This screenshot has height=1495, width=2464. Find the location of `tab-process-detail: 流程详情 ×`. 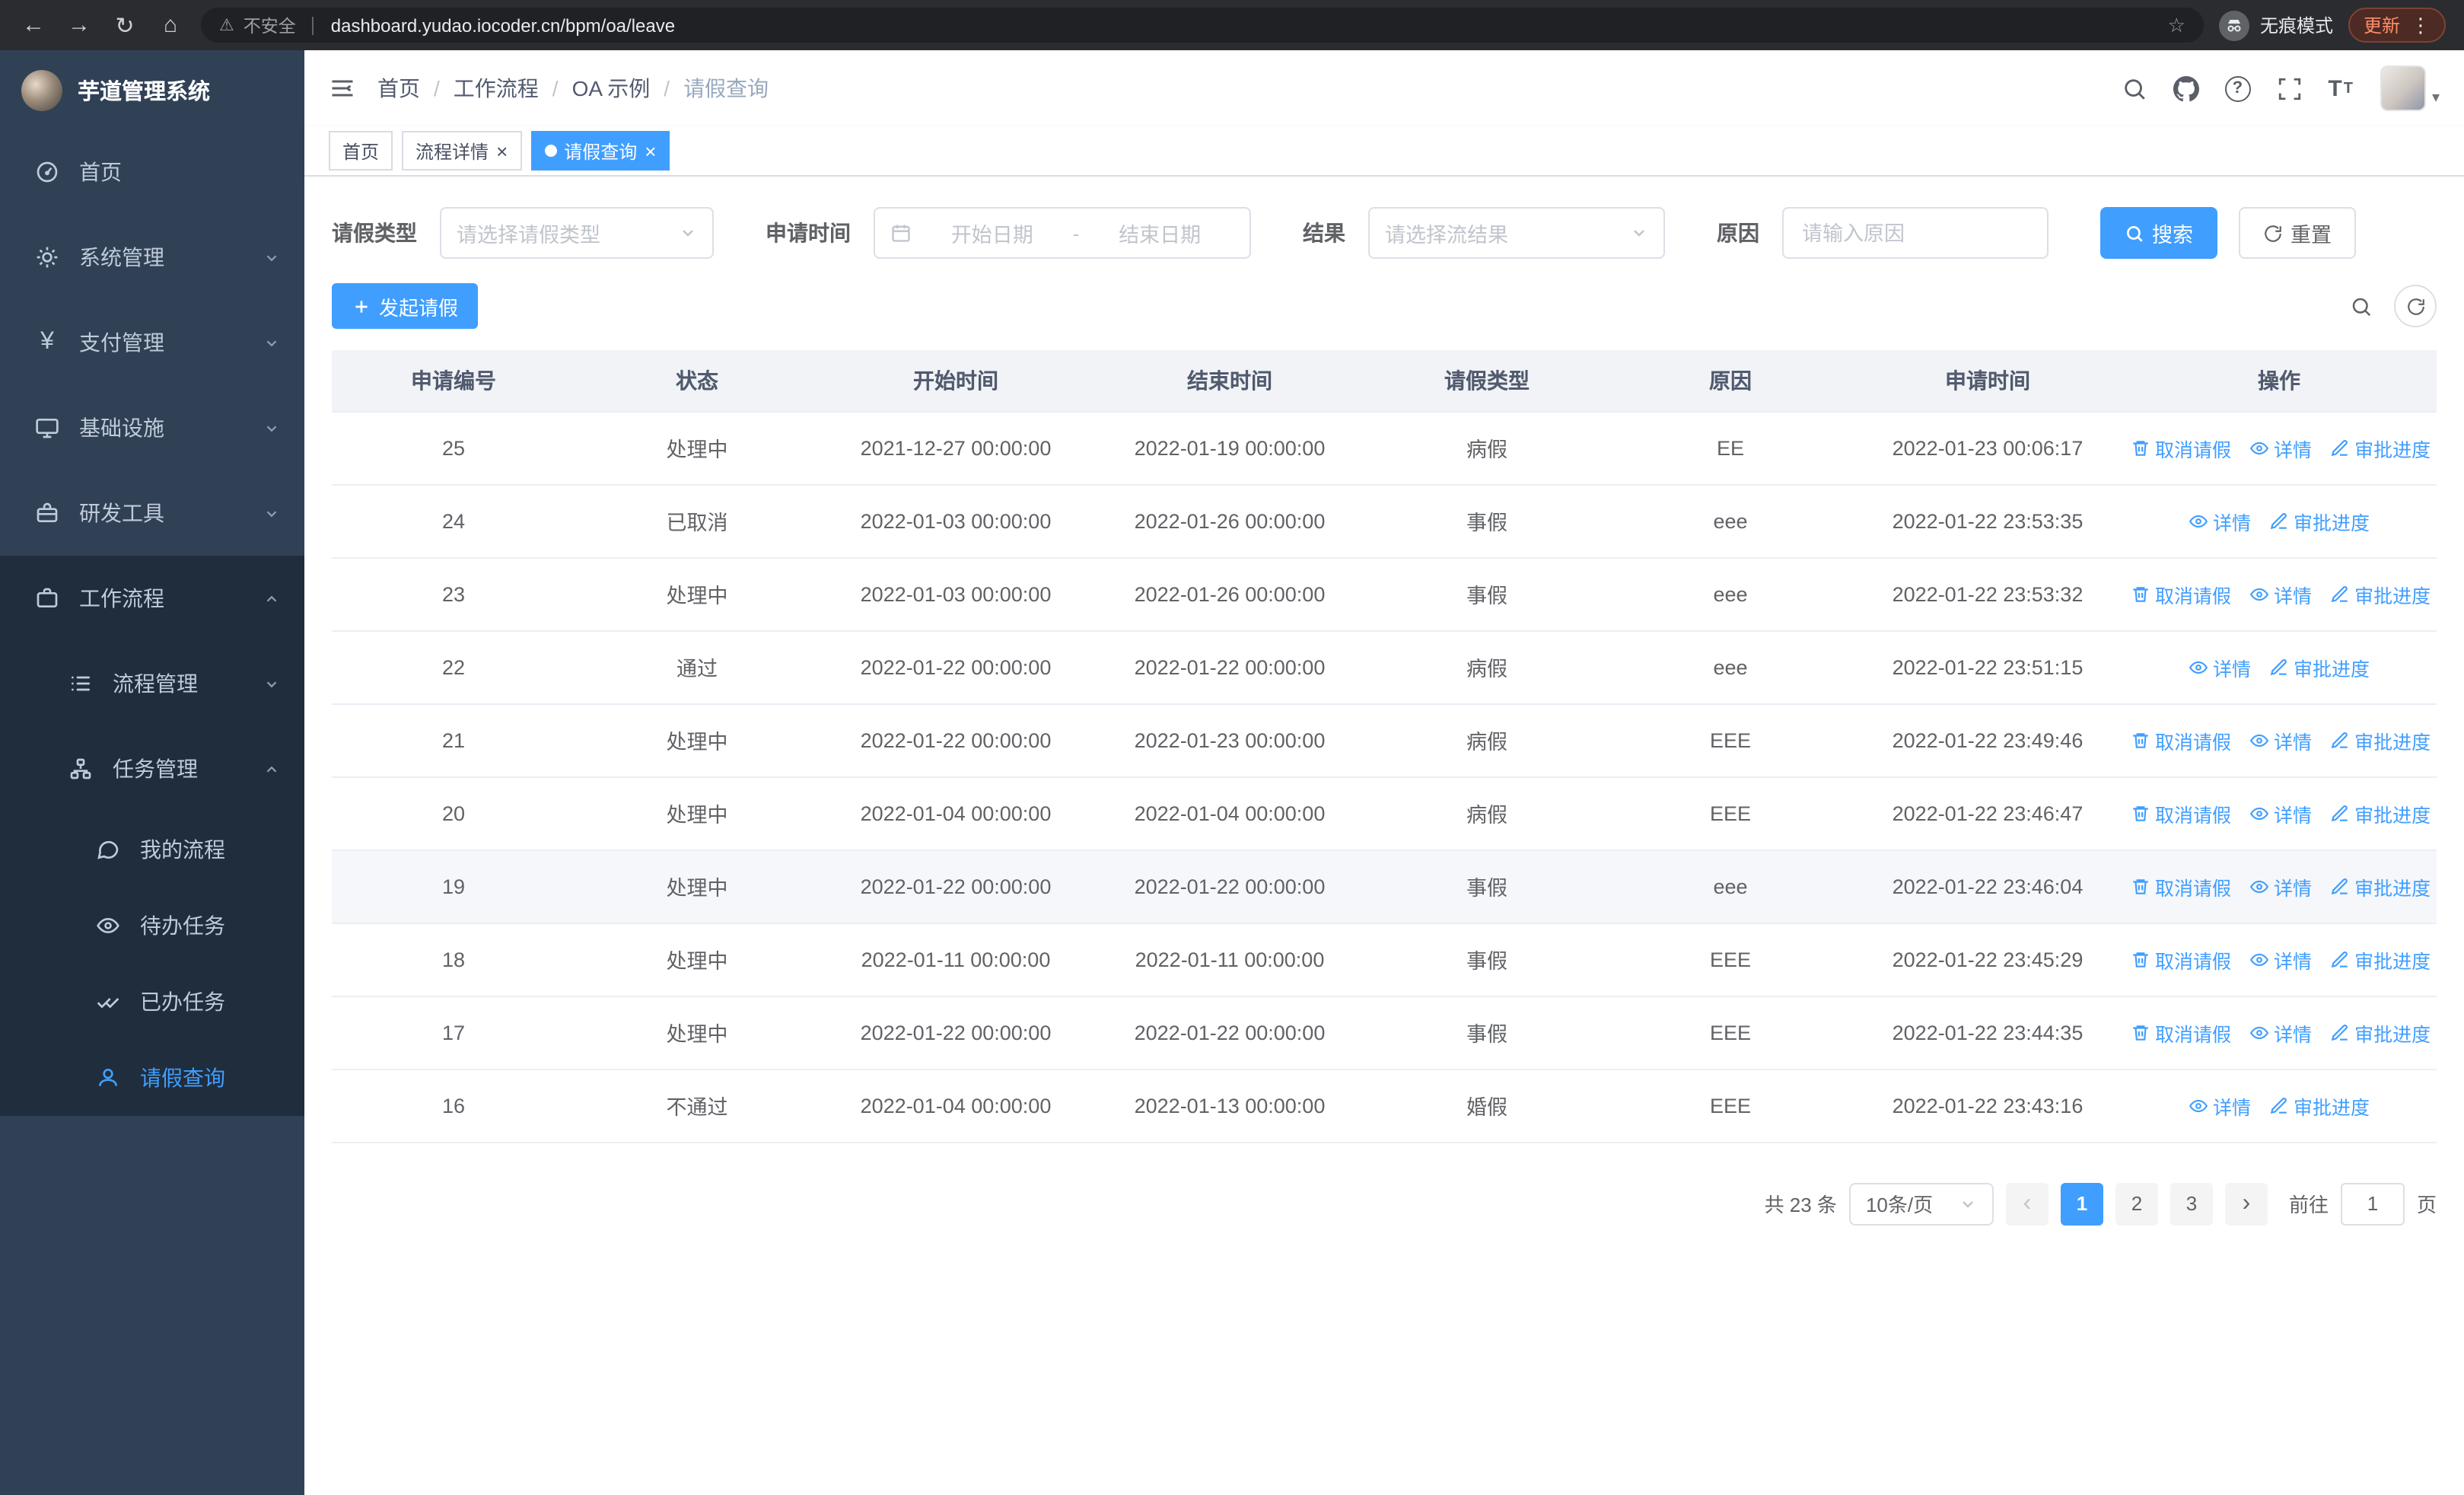

tab-process-detail: 流程详情 × is located at coordinates (462, 151).